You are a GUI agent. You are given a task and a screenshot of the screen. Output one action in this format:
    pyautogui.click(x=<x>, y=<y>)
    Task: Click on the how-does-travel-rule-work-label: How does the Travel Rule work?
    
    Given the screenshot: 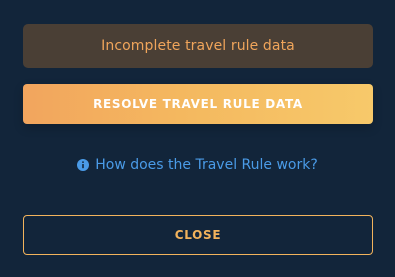 What is the action you would take?
    pyautogui.click(x=206, y=165)
    